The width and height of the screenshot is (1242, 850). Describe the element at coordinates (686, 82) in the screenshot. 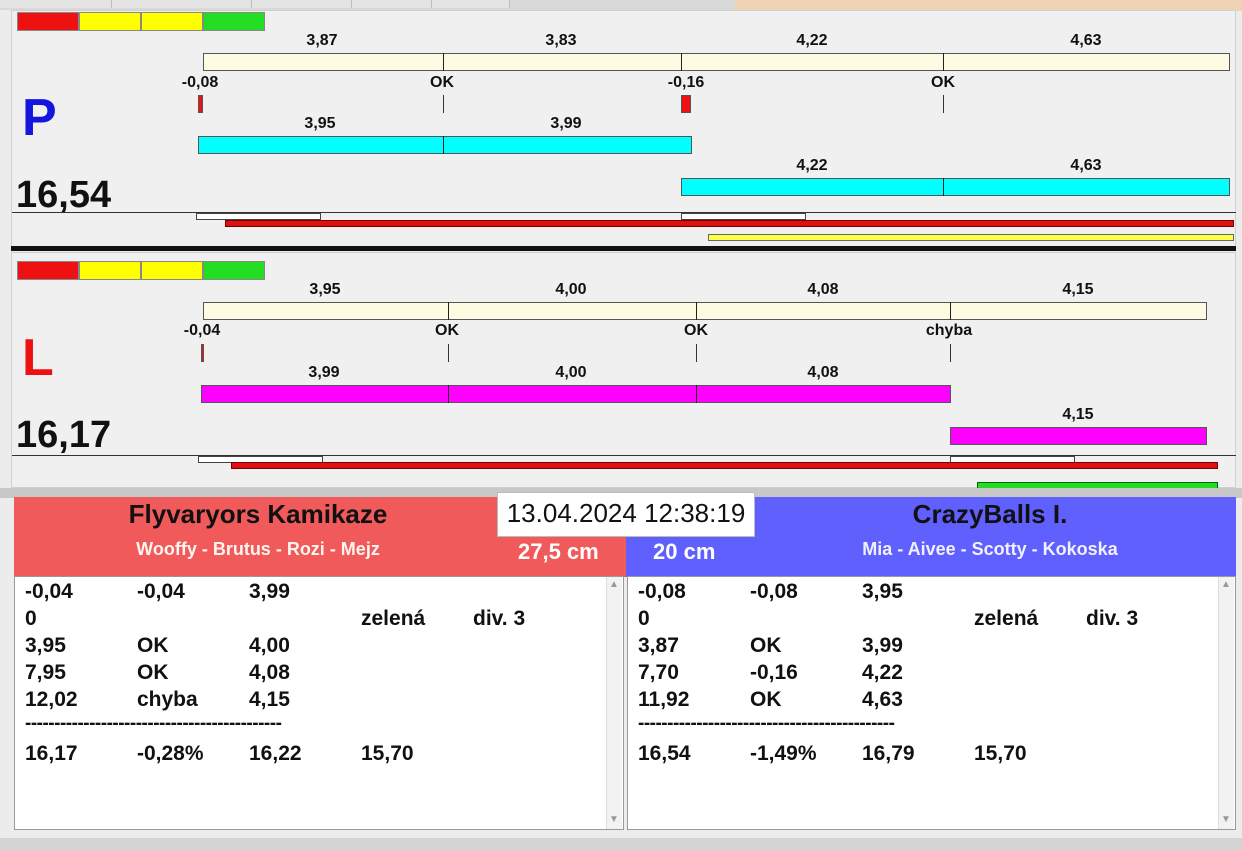

I see `status-label: -0,16` at that location.